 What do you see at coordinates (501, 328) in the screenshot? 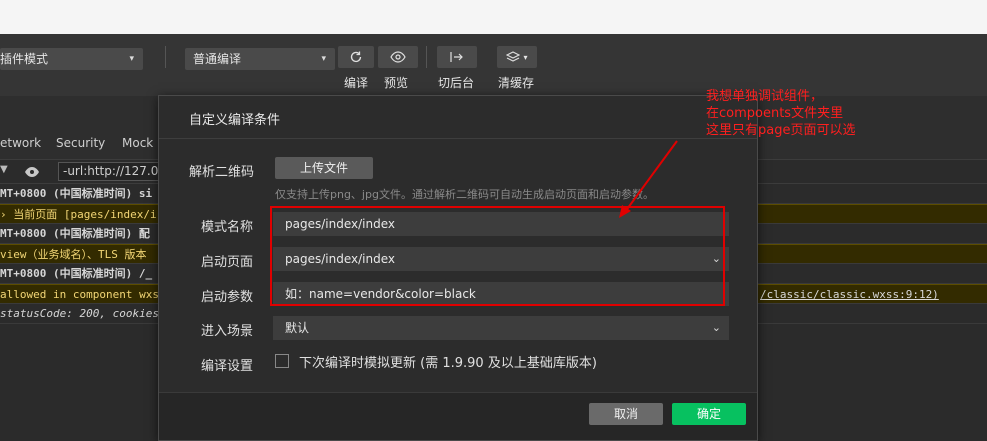
I see `scene-select: 默认 ⌄` at bounding box center [501, 328].